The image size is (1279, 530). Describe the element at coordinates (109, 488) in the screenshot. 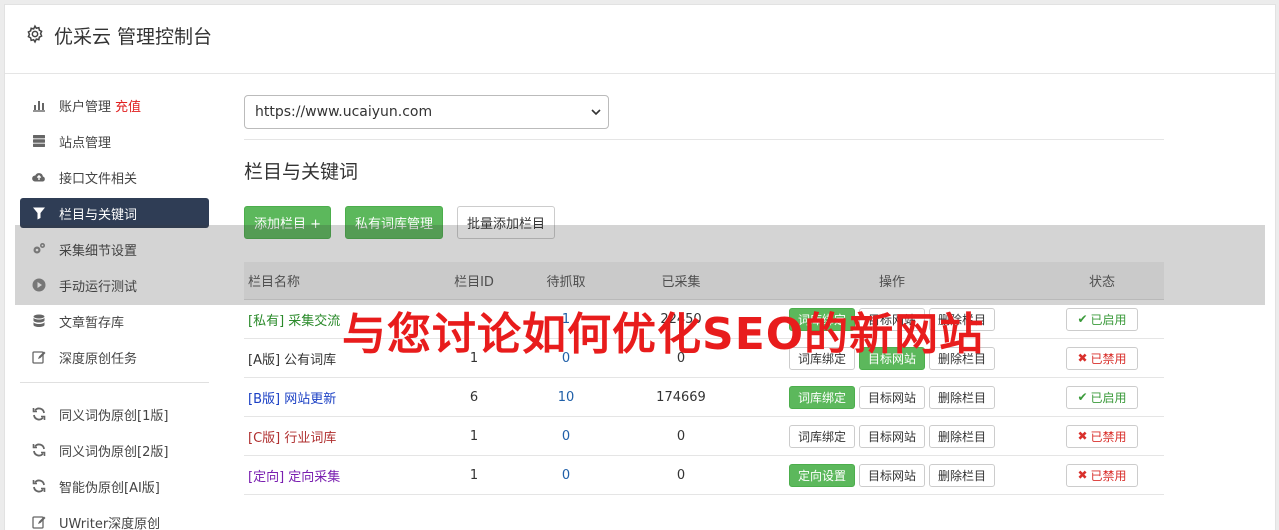

I see `sidebar-item-label: 智能伪原创[AI版]` at that location.